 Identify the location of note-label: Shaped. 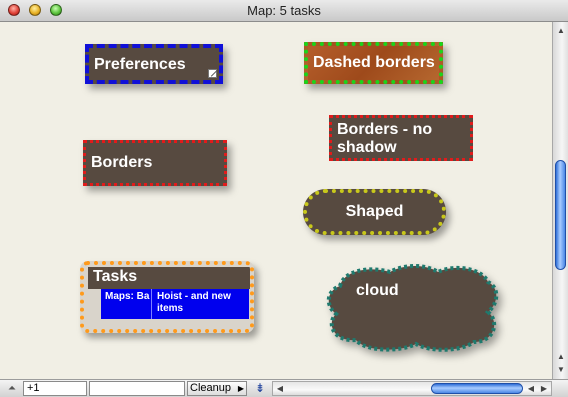
(374, 211).